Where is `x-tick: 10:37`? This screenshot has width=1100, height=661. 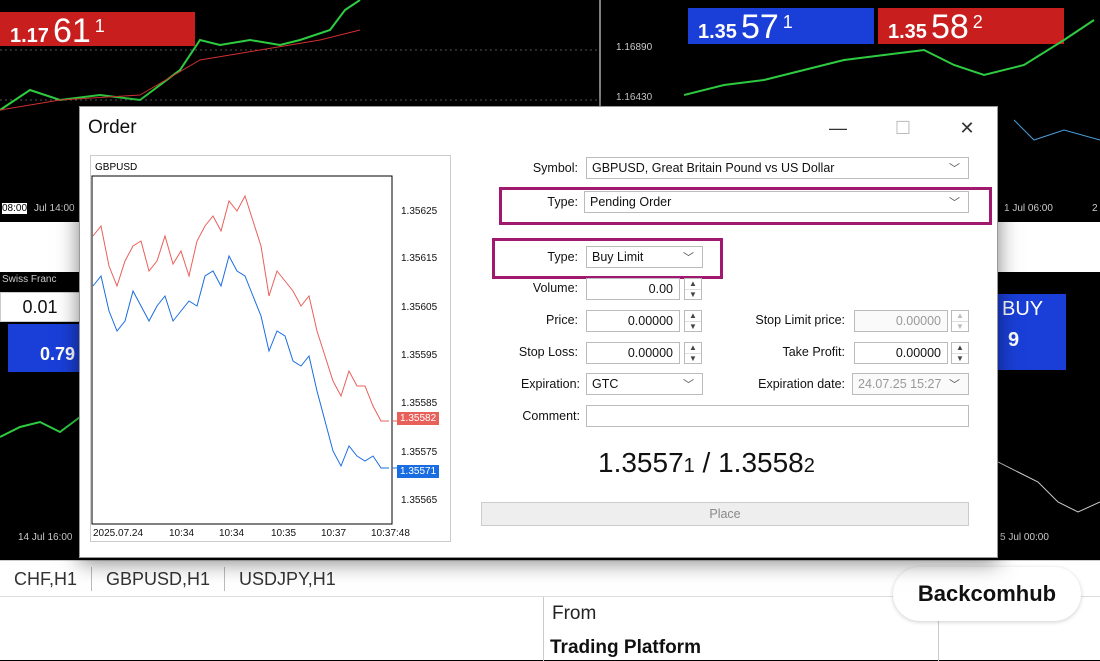
x-tick: 10:37 is located at coordinates (334, 533).